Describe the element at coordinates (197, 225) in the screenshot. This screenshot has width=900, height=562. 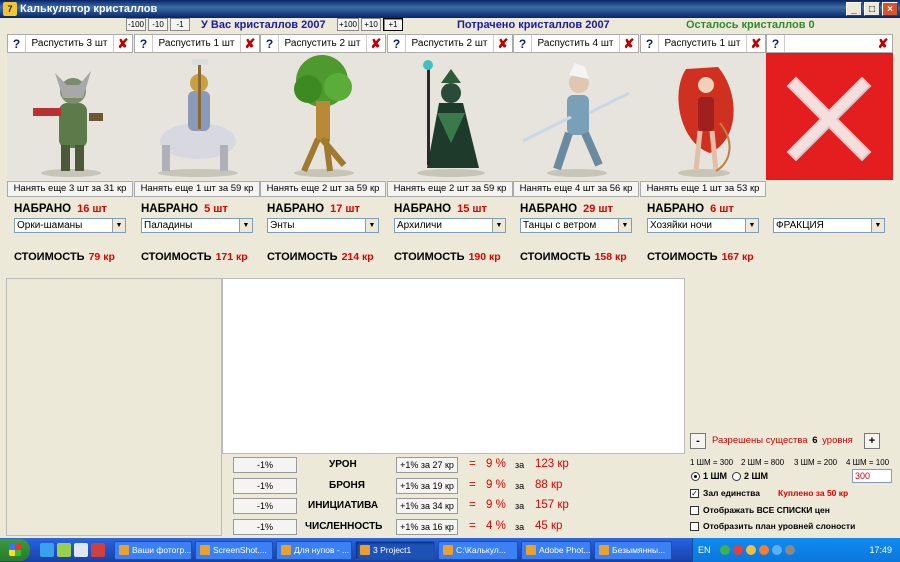
I see `unit-select: Паладины ▼` at that location.